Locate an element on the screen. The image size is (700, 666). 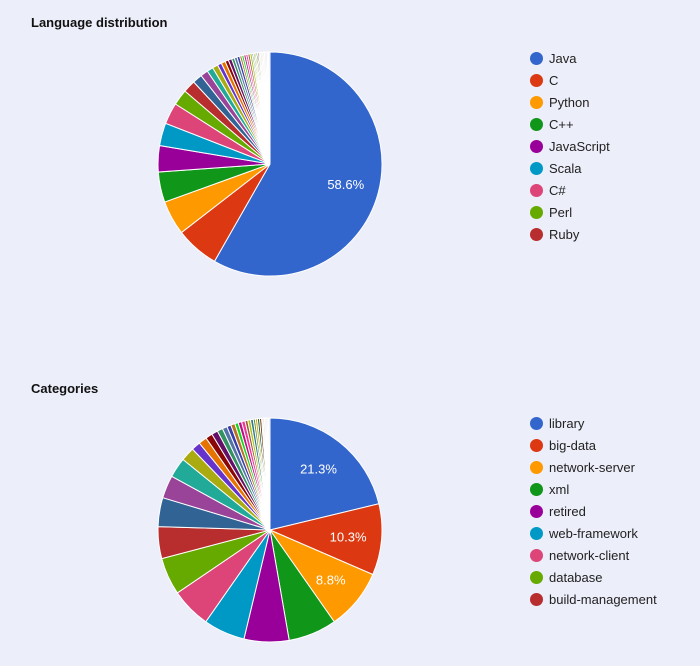
legend-item-network-server: network-server is located at coordinates (593, 467).